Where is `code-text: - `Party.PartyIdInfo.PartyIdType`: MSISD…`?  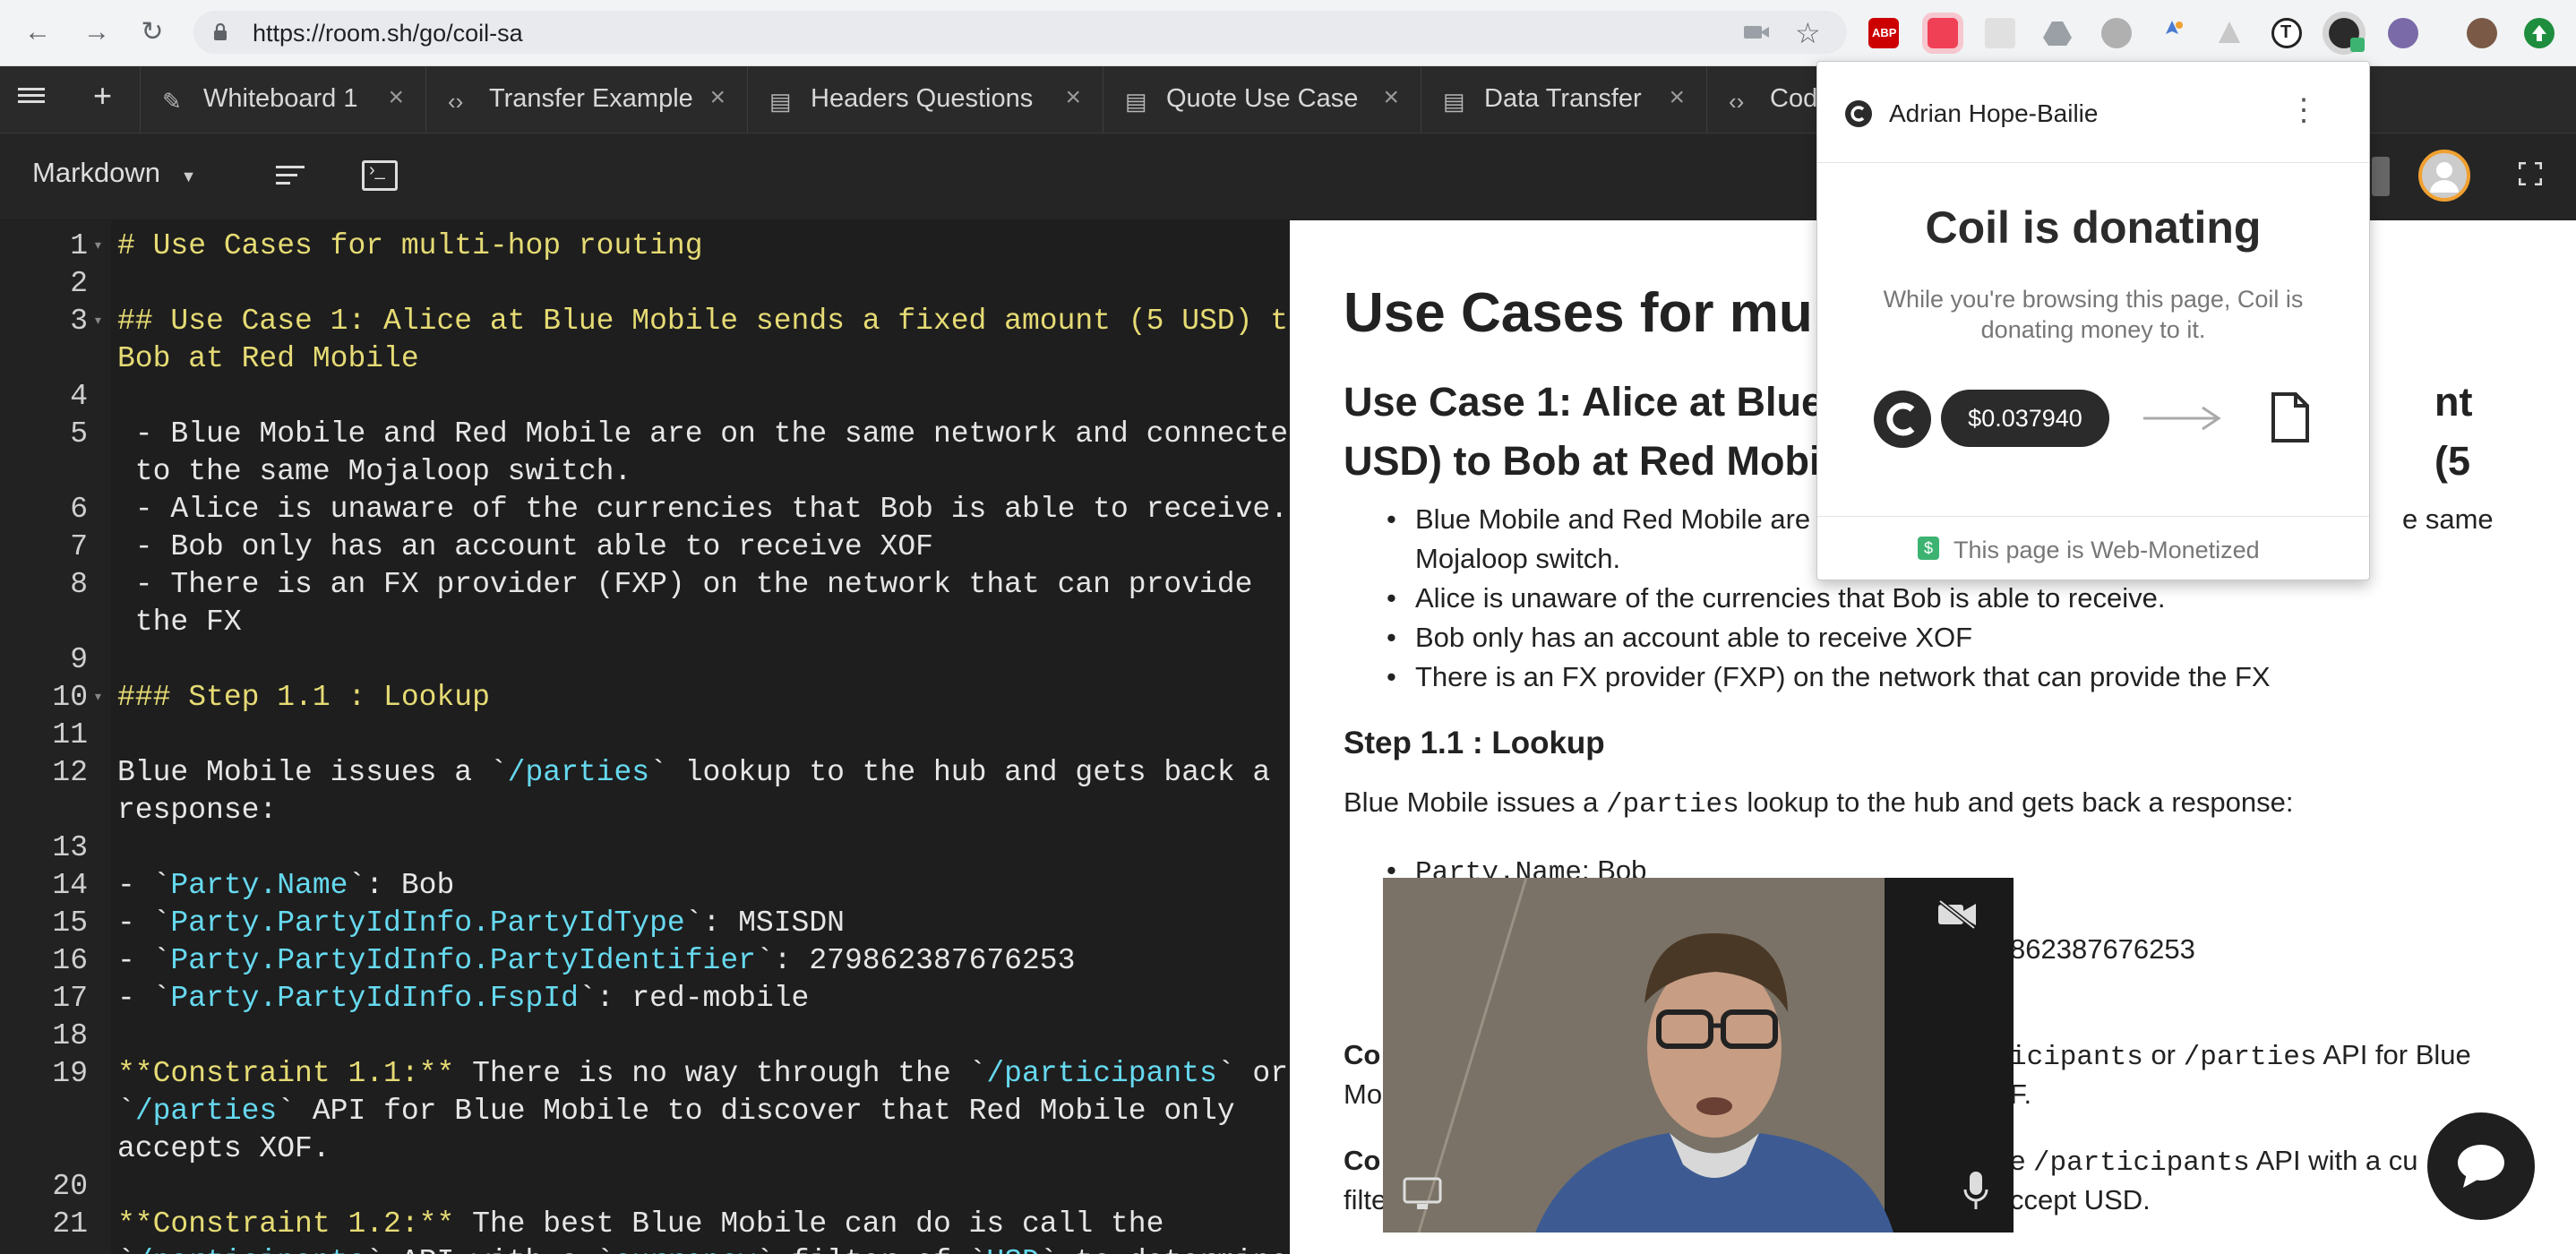 code-text: - `Party.PartyIdInfo.PartyIdType`: MSISD… is located at coordinates (481, 923).